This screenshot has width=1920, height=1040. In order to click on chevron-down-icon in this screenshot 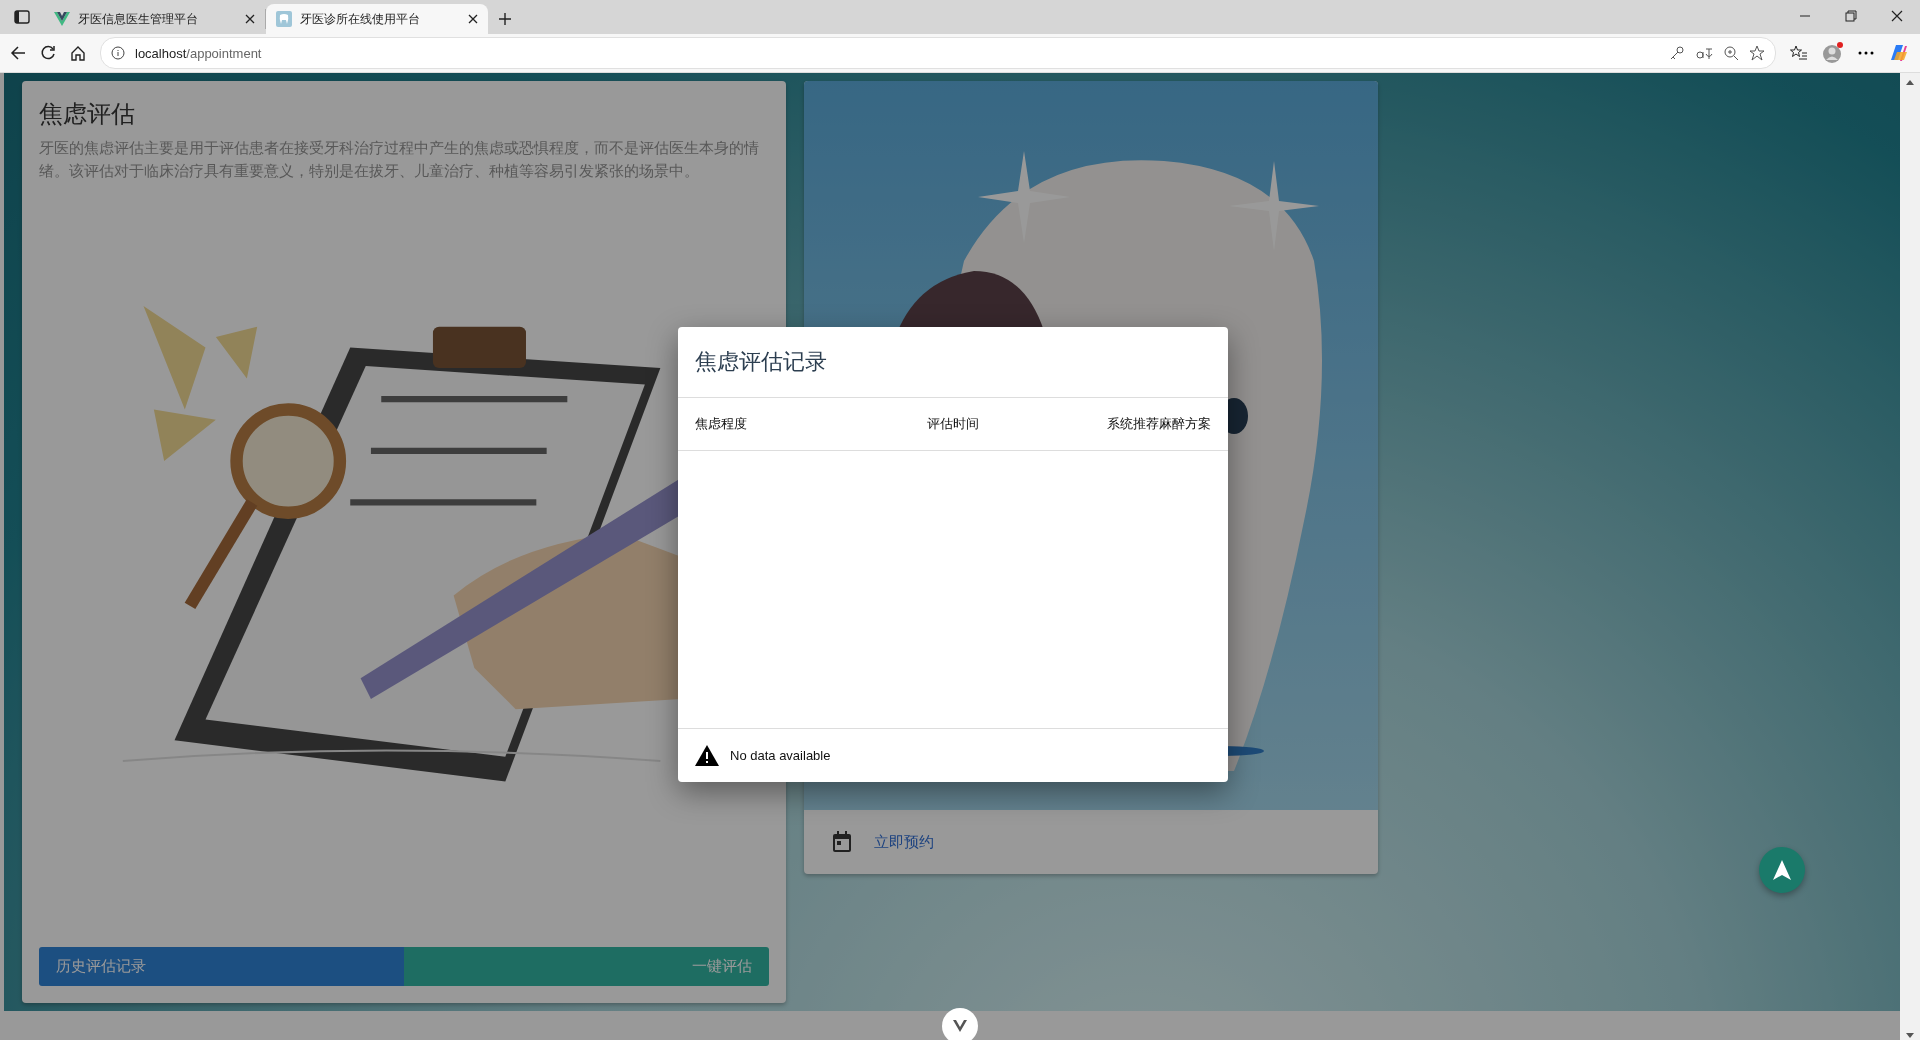, I will do `click(960, 1026)`.